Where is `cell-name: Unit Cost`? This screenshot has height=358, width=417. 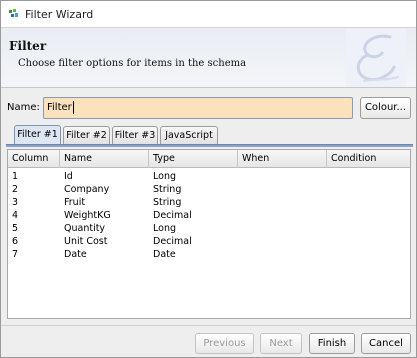
cell-name: Unit Cost is located at coordinates (86, 241).